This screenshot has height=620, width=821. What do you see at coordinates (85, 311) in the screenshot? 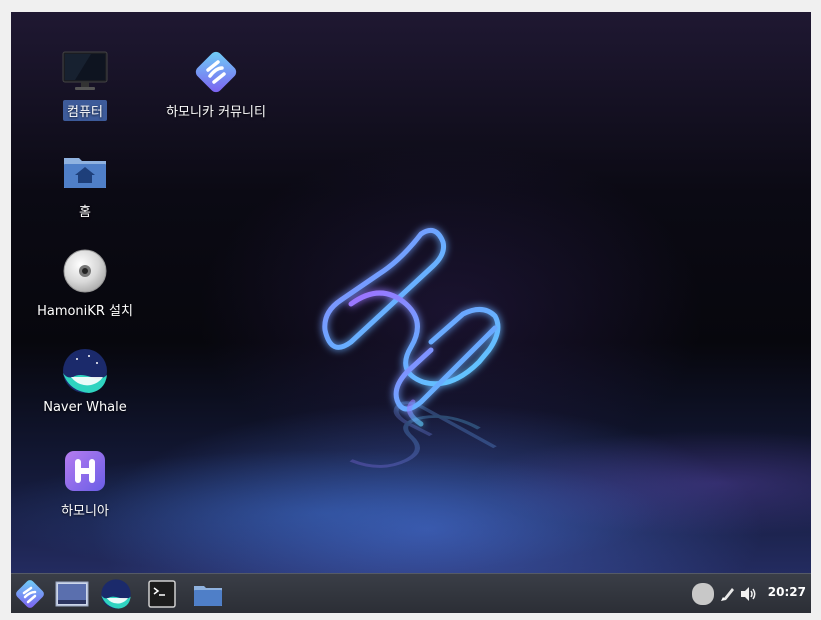
I see `desktop-icon-label: HamoniKR 설치` at bounding box center [85, 311].